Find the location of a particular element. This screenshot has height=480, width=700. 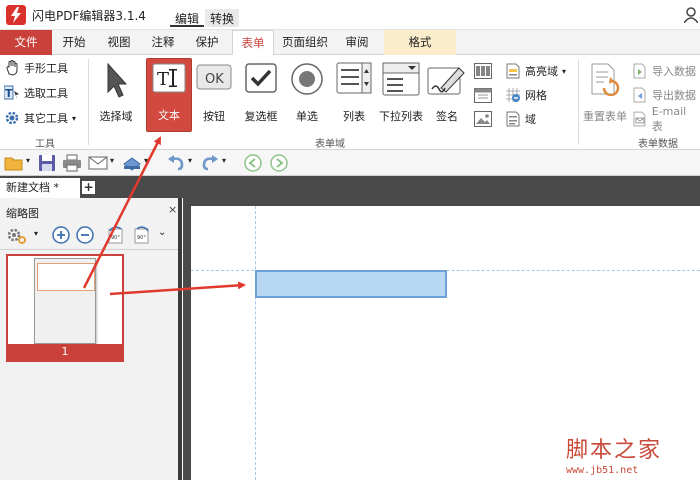

tools-group-label: 工具 is located at coordinates (45, 144).